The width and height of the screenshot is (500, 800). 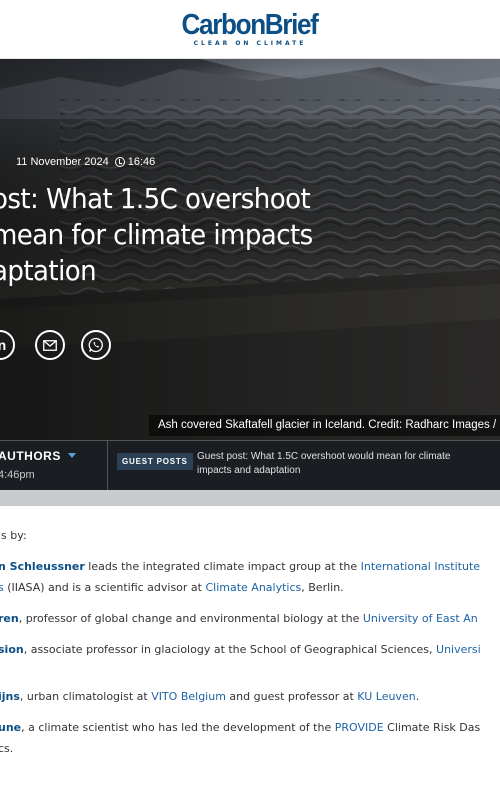 I want to click on intro-text: is by:, so click(x=13, y=535).